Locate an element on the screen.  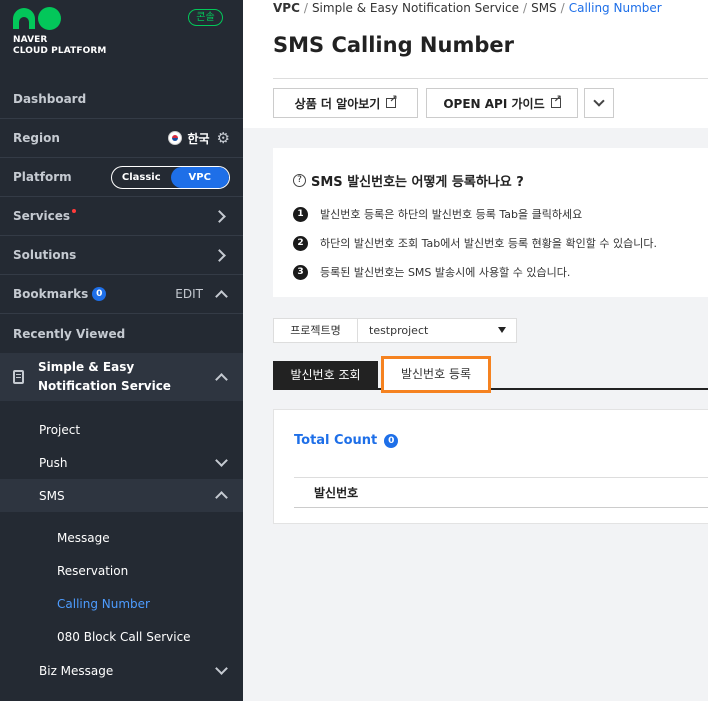
nav-dashboard: Dashboard is located at coordinates (121, 99).